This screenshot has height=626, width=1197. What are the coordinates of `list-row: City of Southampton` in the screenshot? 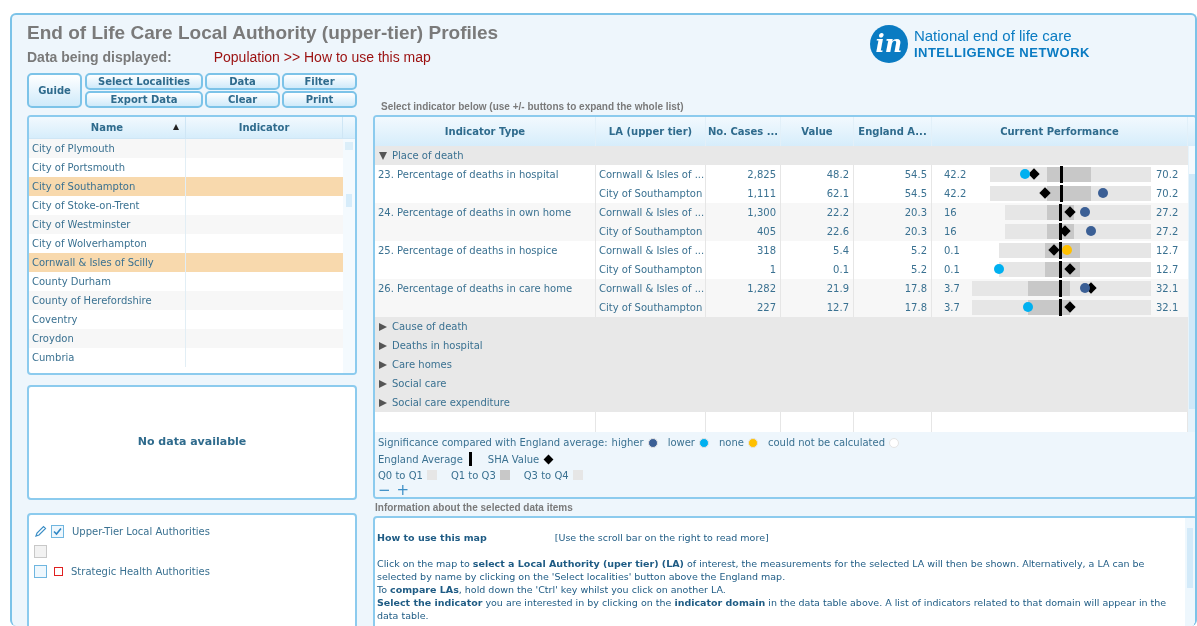 It's located at (186, 186).